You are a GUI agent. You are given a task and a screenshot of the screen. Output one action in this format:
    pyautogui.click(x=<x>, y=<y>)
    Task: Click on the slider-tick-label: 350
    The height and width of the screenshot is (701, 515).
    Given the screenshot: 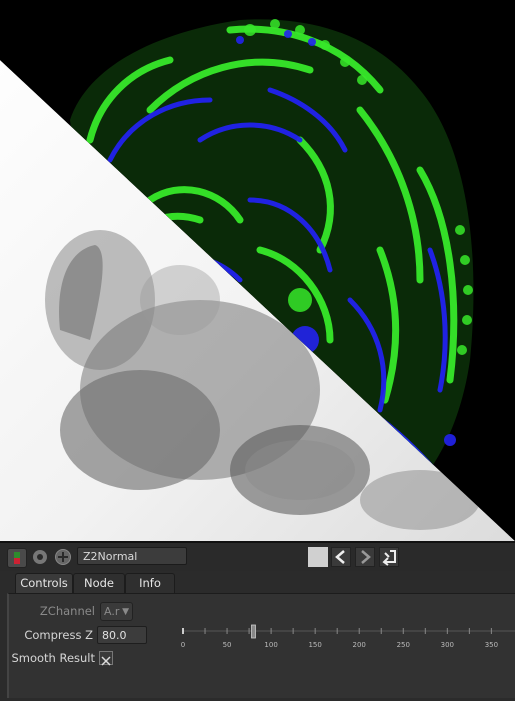 What is the action you would take?
    pyautogui.click(x=491, y=645)
    